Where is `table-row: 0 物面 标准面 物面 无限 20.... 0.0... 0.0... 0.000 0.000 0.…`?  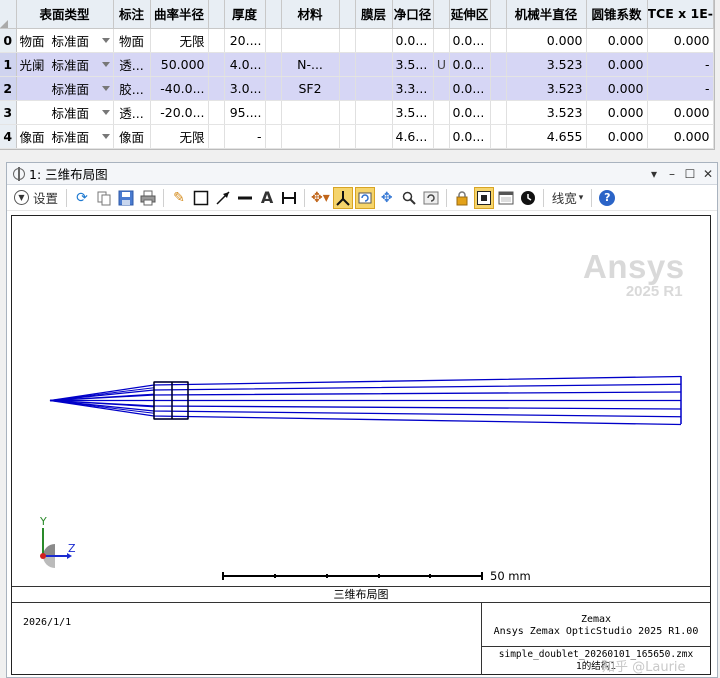
table-row: 0 物面 标准面 物面 无限 20.... 0.0... 0.0... 0.000 0.000 0.… is located at coordinates (357, 40).